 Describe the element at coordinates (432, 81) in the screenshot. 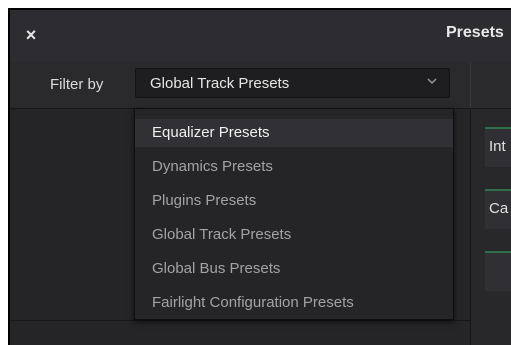

I see `chevron-down-icon` at that location.